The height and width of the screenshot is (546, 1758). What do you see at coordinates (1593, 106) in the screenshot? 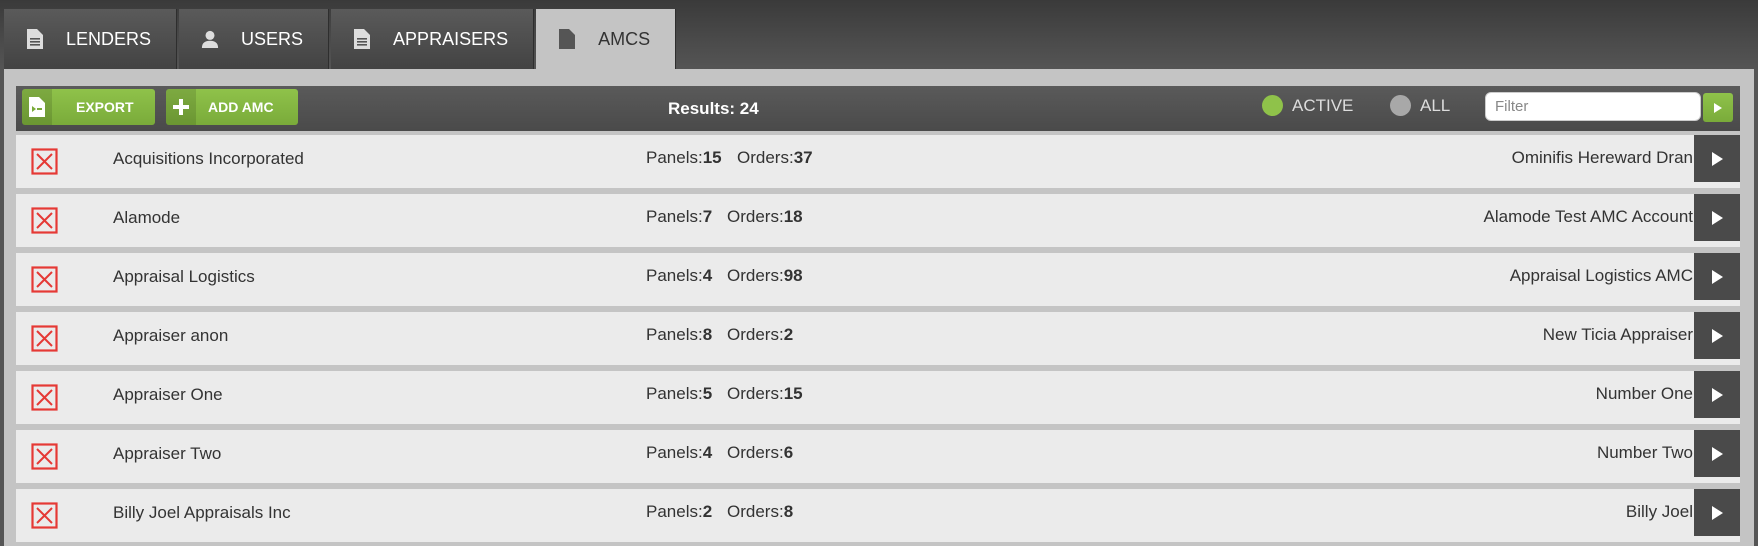
I see `filter-input` at bounding box center [1593, 106].